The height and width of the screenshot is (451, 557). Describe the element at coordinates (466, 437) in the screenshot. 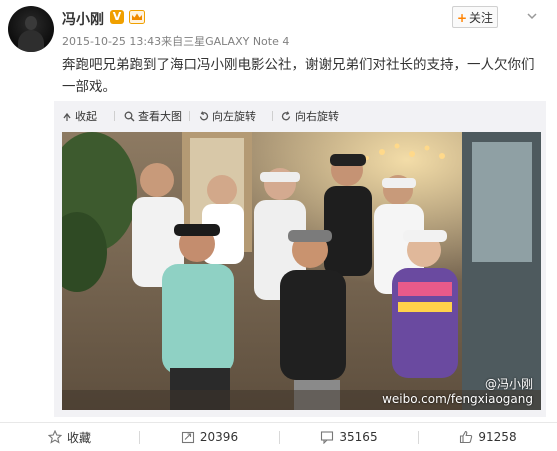

I see `thumbs-up-icon` at that location.